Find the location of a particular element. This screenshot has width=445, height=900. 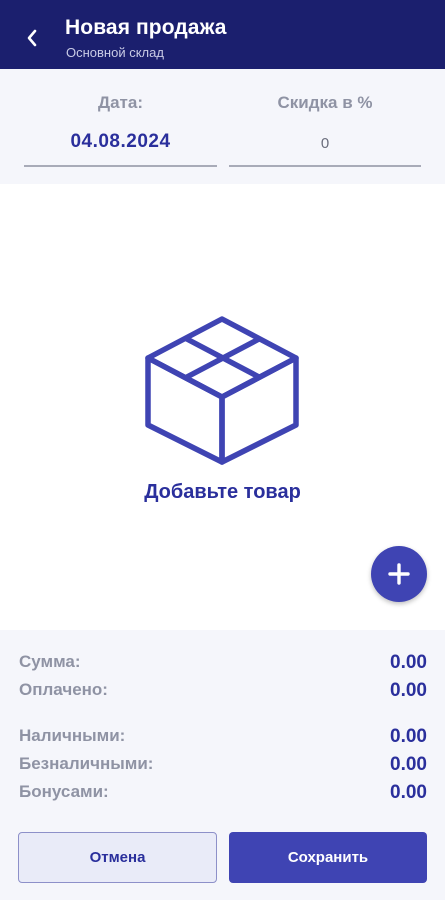

date-label: Дата: is located at coordinates (120, 102).